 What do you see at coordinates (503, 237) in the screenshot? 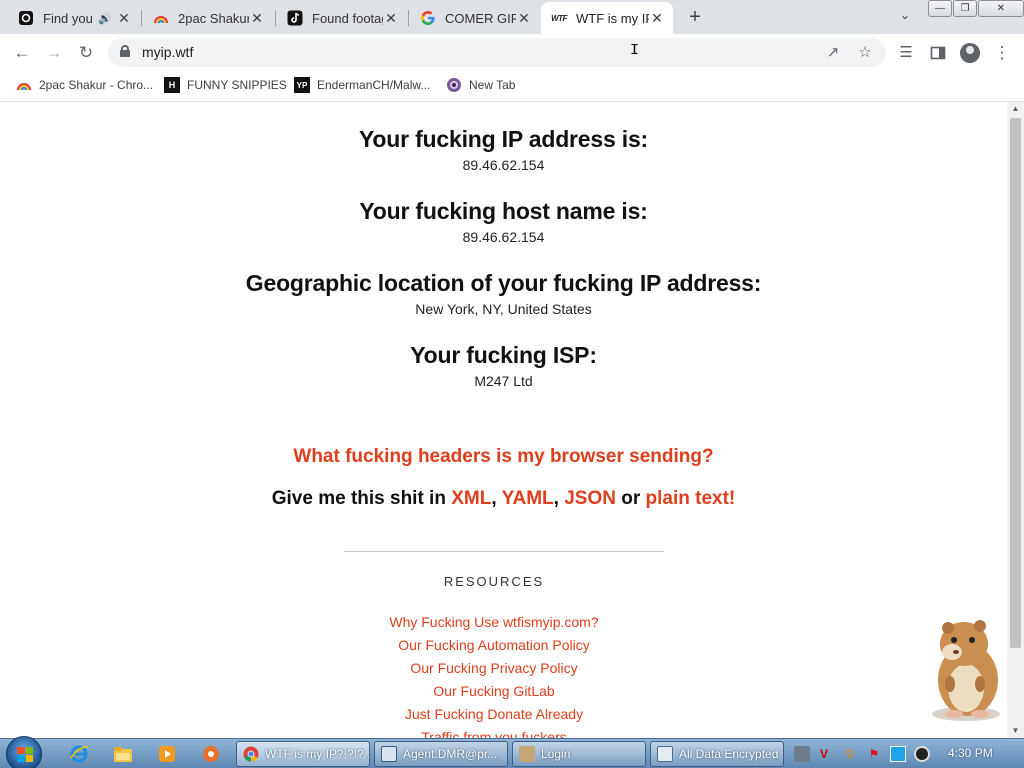
I see `hostname-value: 89.46.62.154` at bounding box center [503, 237].